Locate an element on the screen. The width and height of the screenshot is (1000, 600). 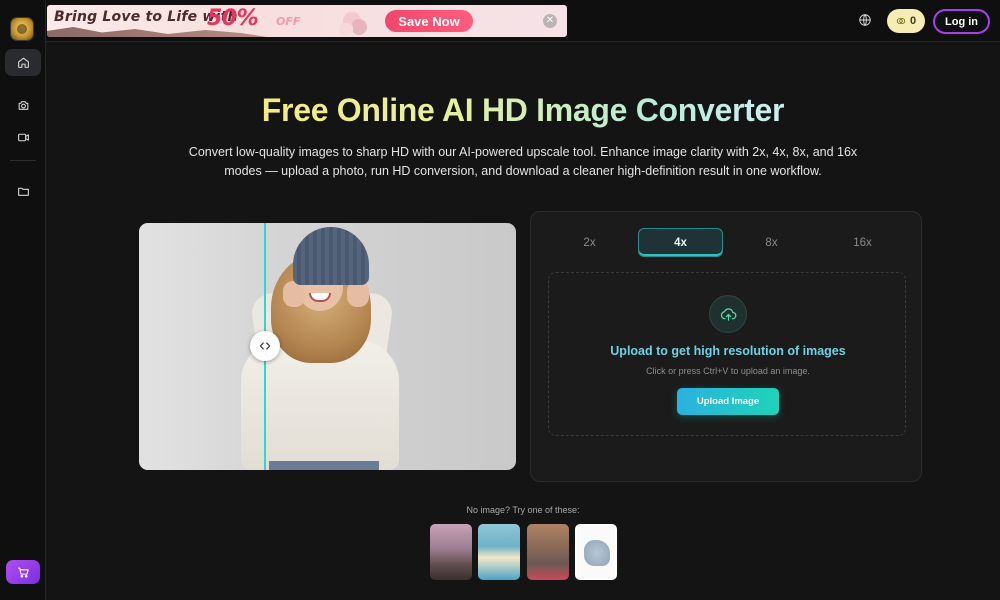
close-icon: ✕ is located at coordinates (550, 21).